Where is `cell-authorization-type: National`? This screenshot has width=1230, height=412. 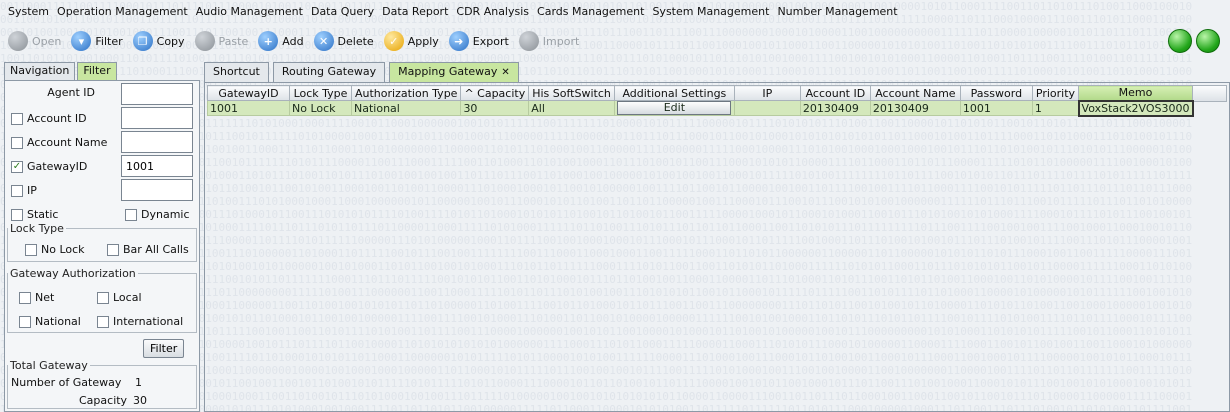
cell-authorization-type: National is located at coordinates (406, 108).